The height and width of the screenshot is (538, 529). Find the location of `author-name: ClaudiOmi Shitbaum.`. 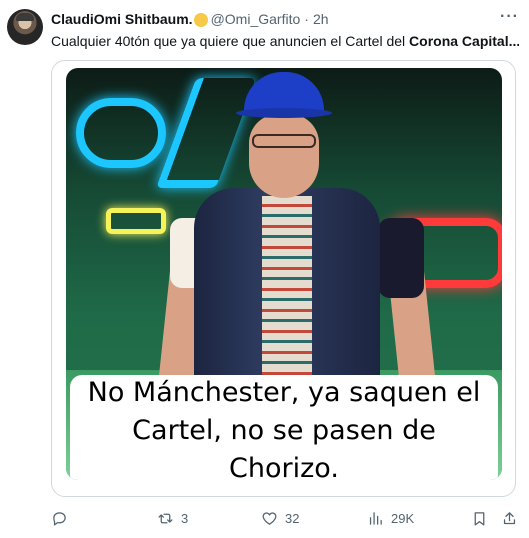

author-name: ClaudiOmi Shitbaum. is located at coordinates (122, 19).